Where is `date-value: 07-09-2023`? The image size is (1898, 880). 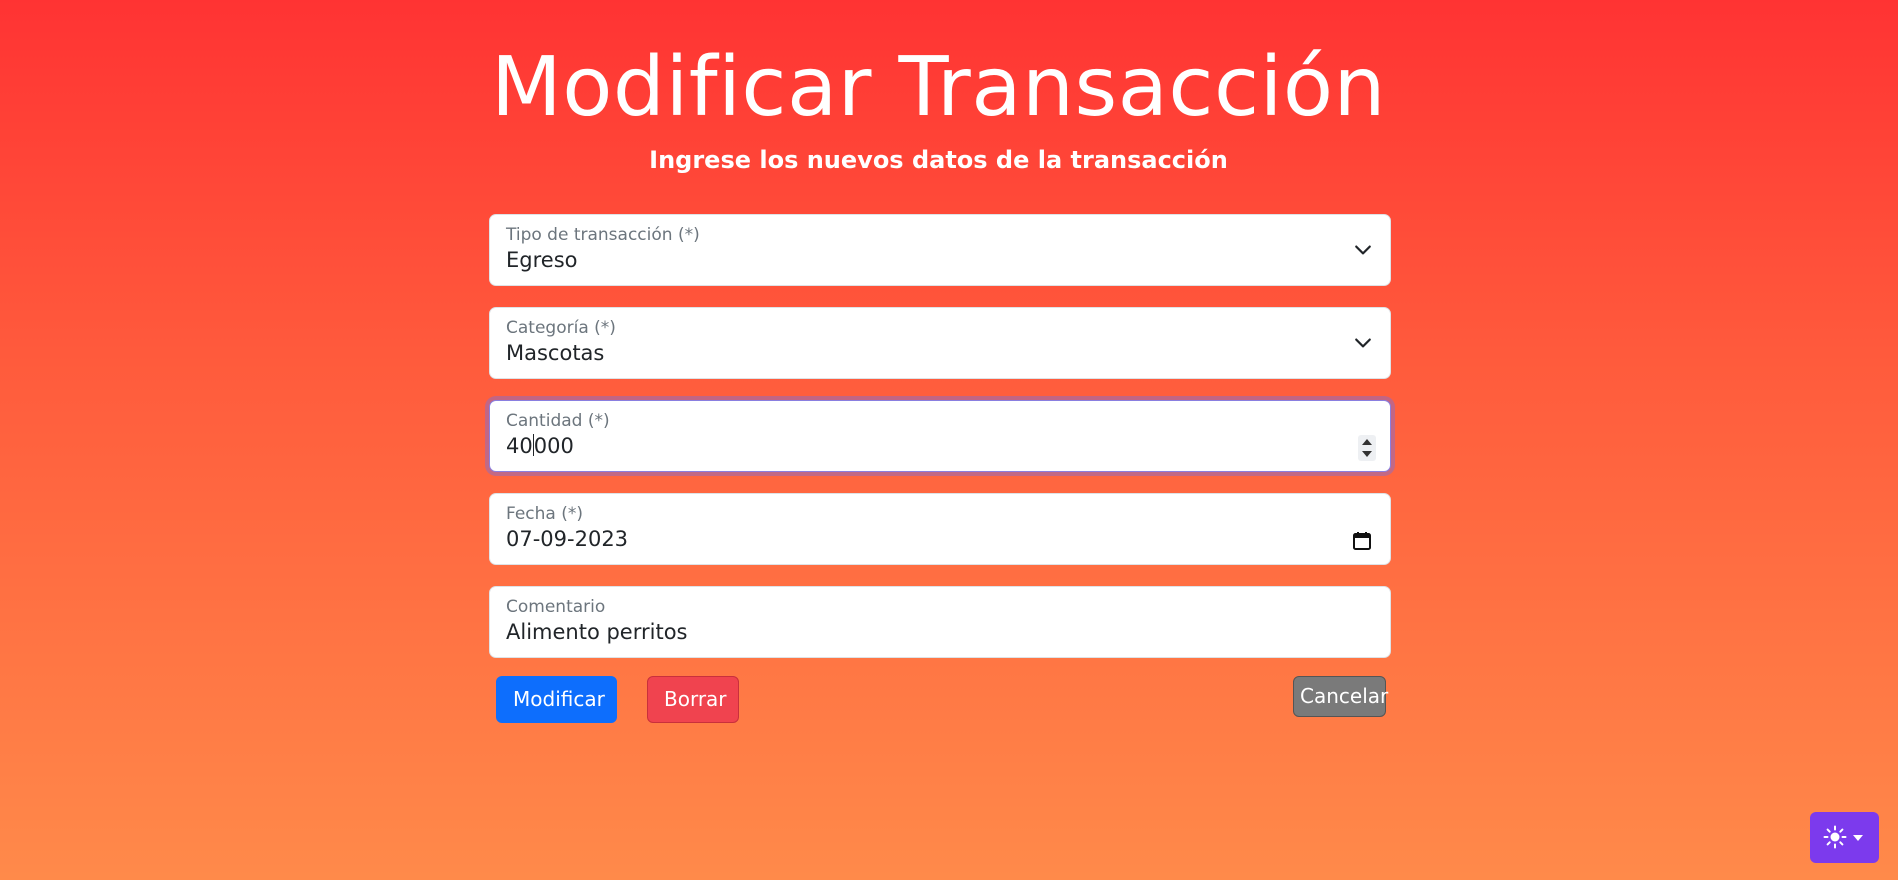
date-value: 07-09-2023 is located at coordinates (567, 539).